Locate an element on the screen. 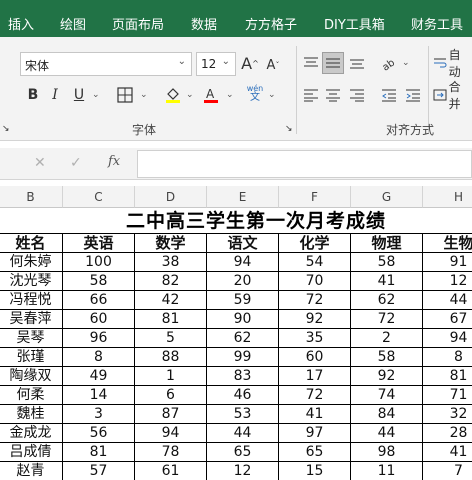  score-cell: 74 is located at coordinates (387, 395).